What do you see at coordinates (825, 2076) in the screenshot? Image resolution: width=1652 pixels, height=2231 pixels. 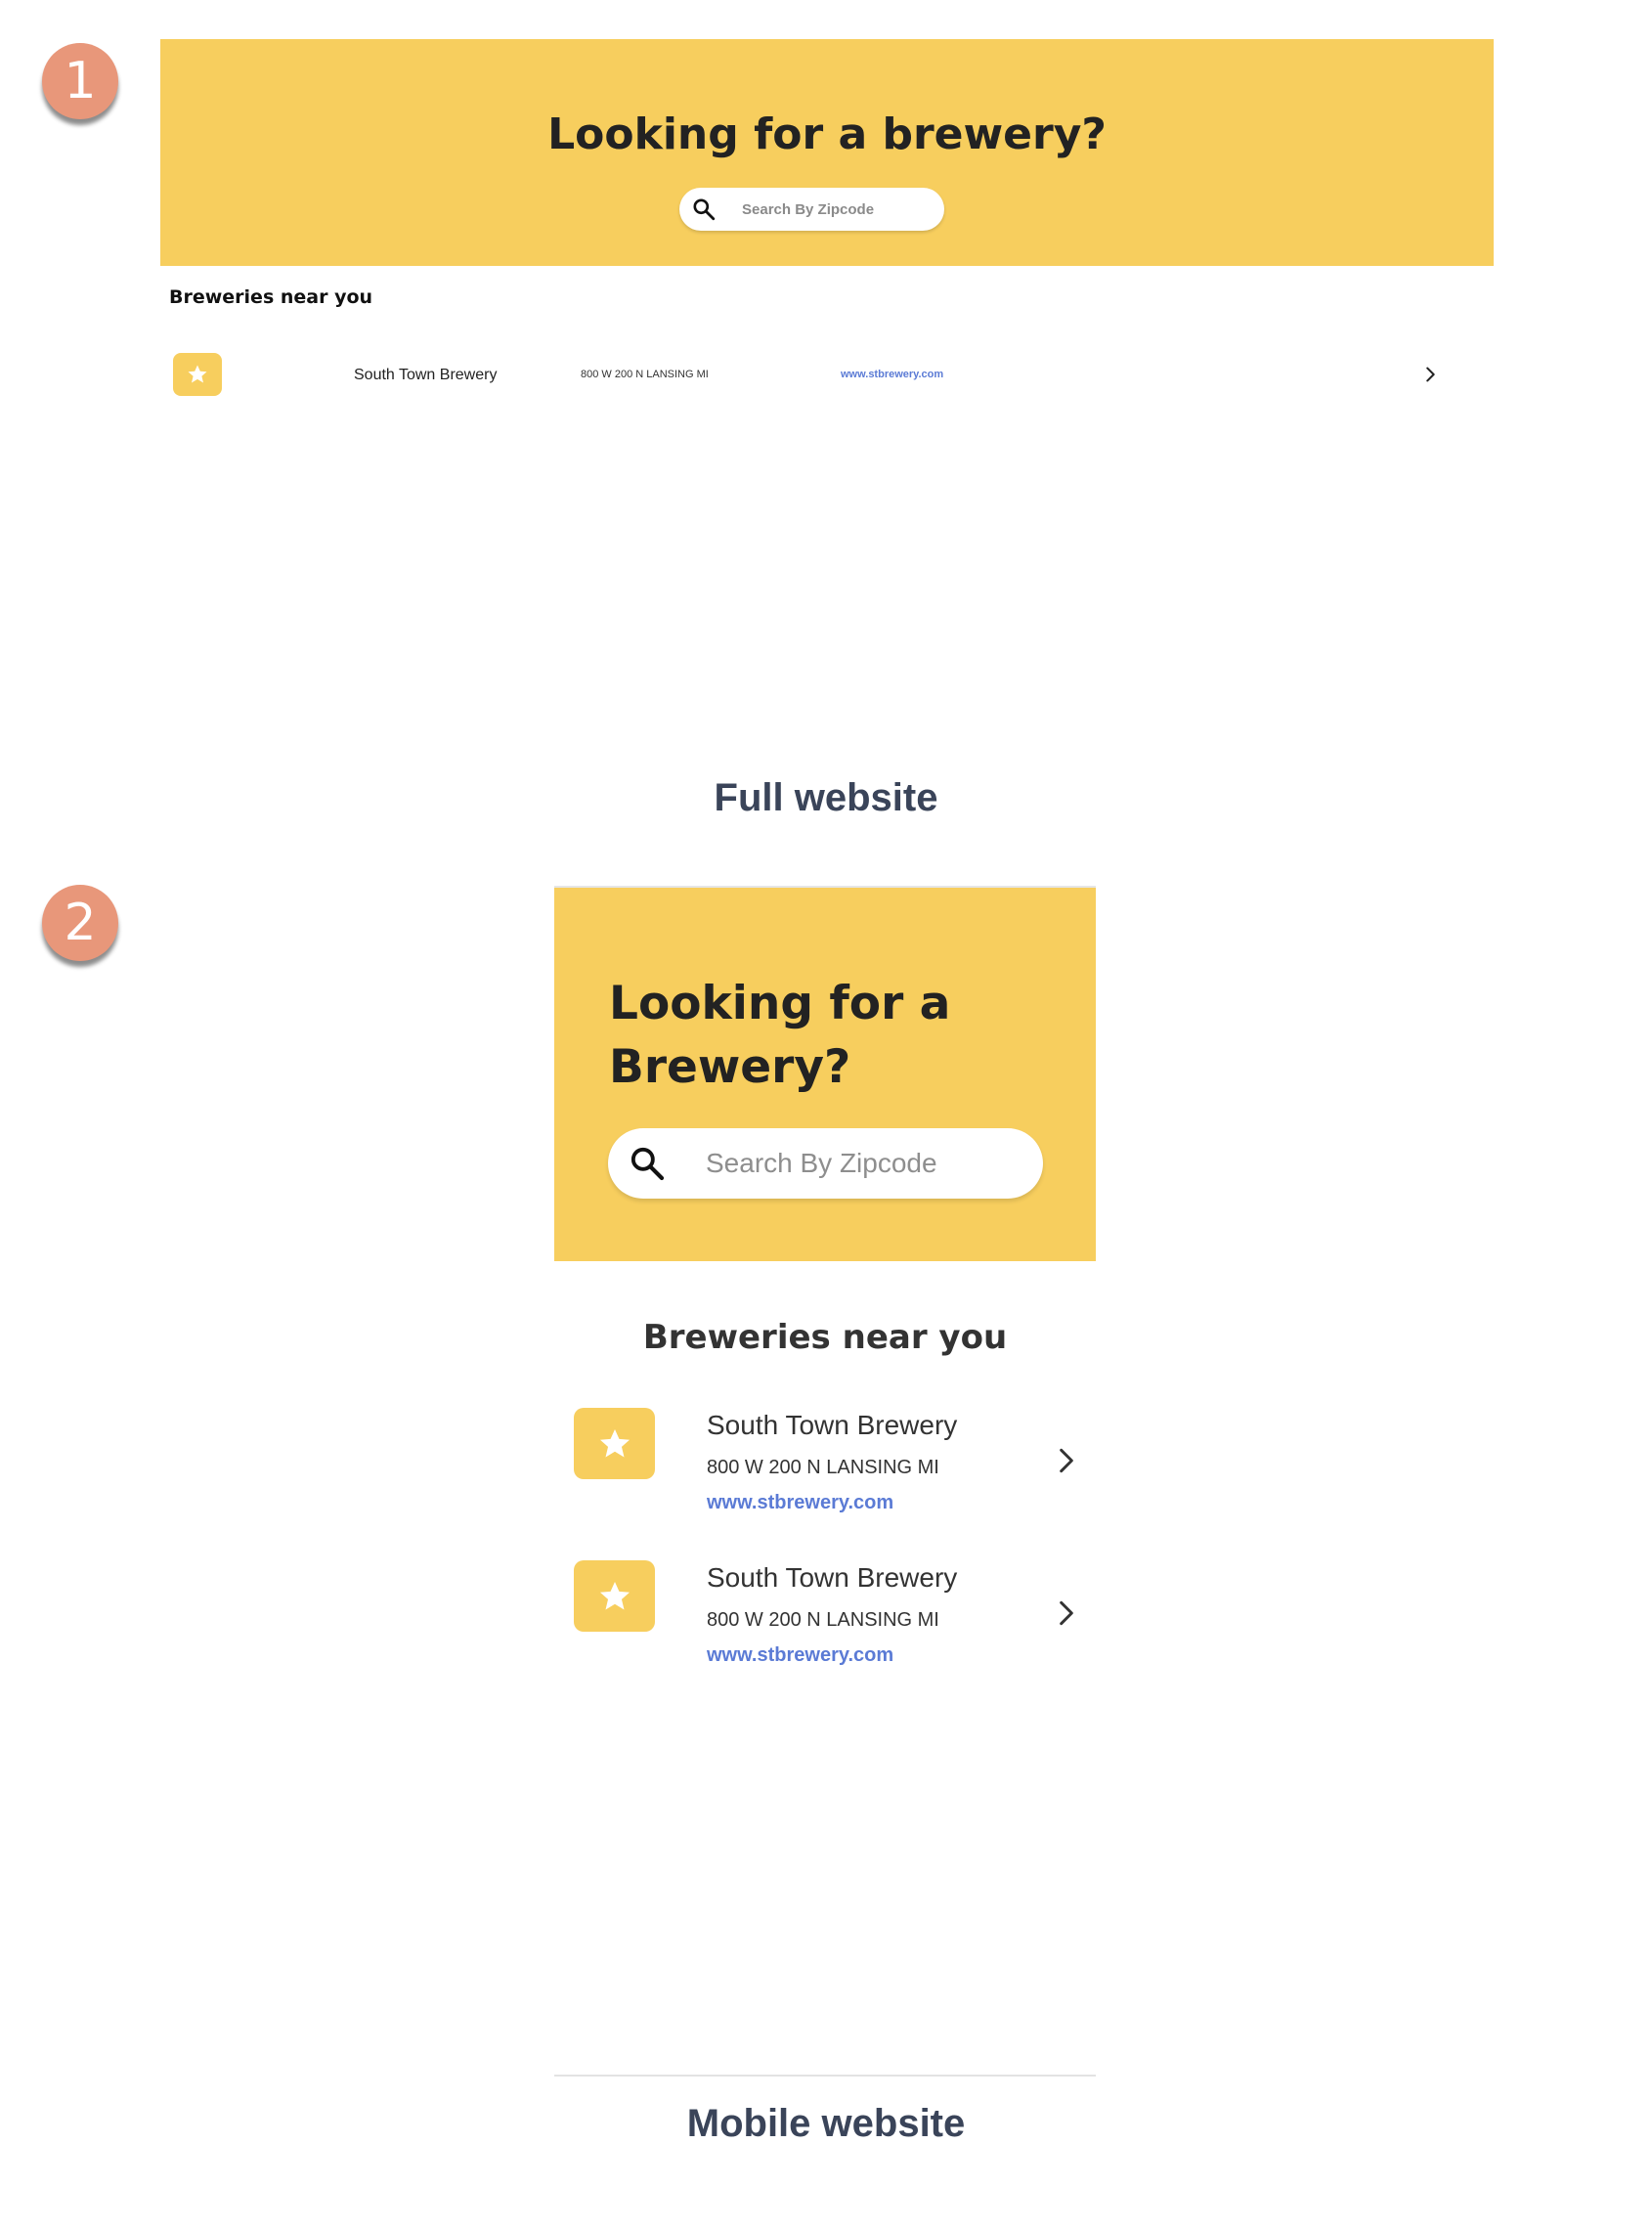 I see `mobile-divider` at bounding box center [825, 2076].